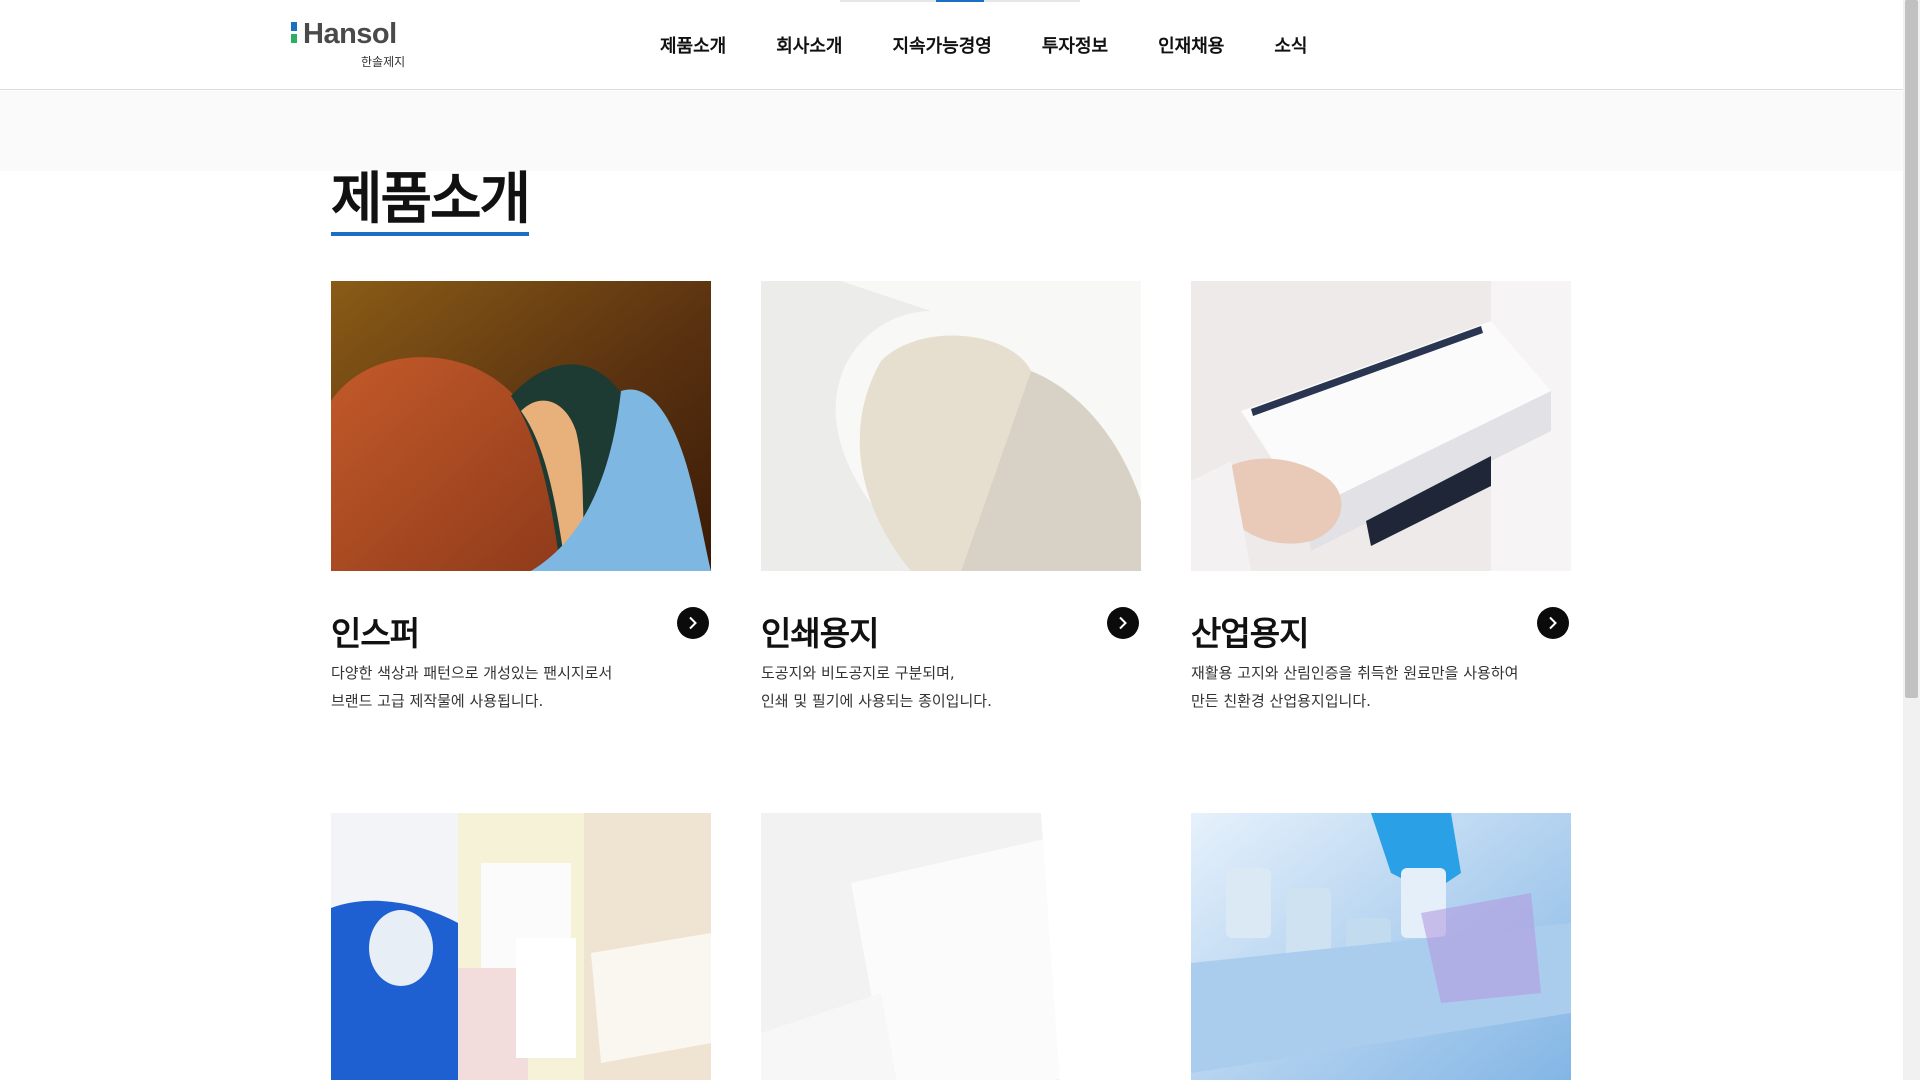 The width and height of the screenshot is (1920, 1080). What do you see at coordinates (693, 45) in the screenshot?
I see `nav-item-products: 제품소개` at bounding box center [693, 45].